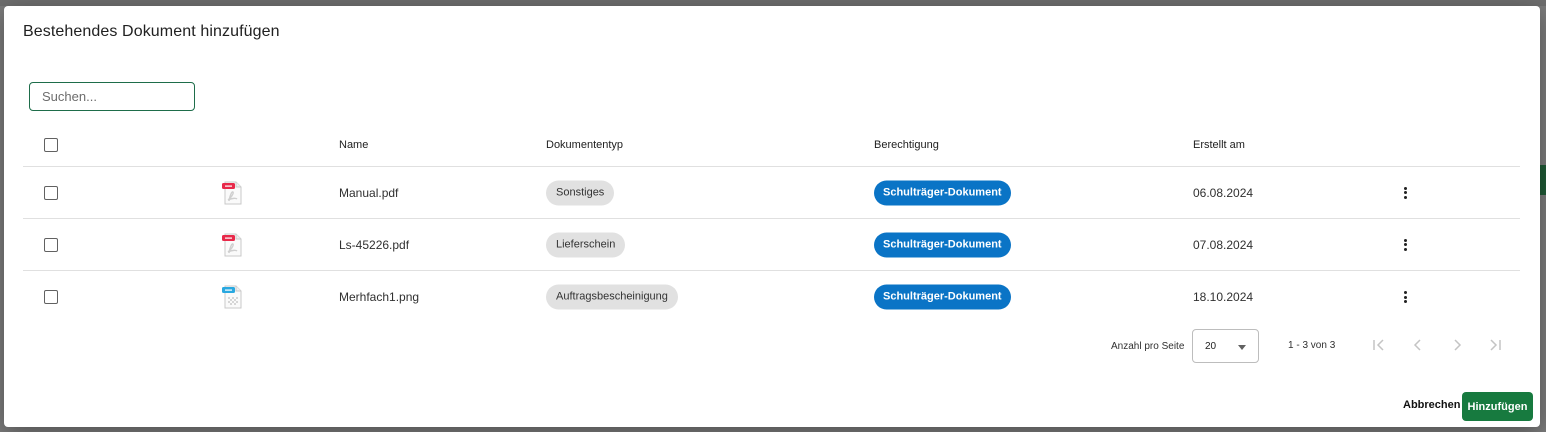 This screenshot has height=432, width=1546. Describe the element at coordinates (1418, 345) in the screenshot. I see `previous-page-icon` at that location.